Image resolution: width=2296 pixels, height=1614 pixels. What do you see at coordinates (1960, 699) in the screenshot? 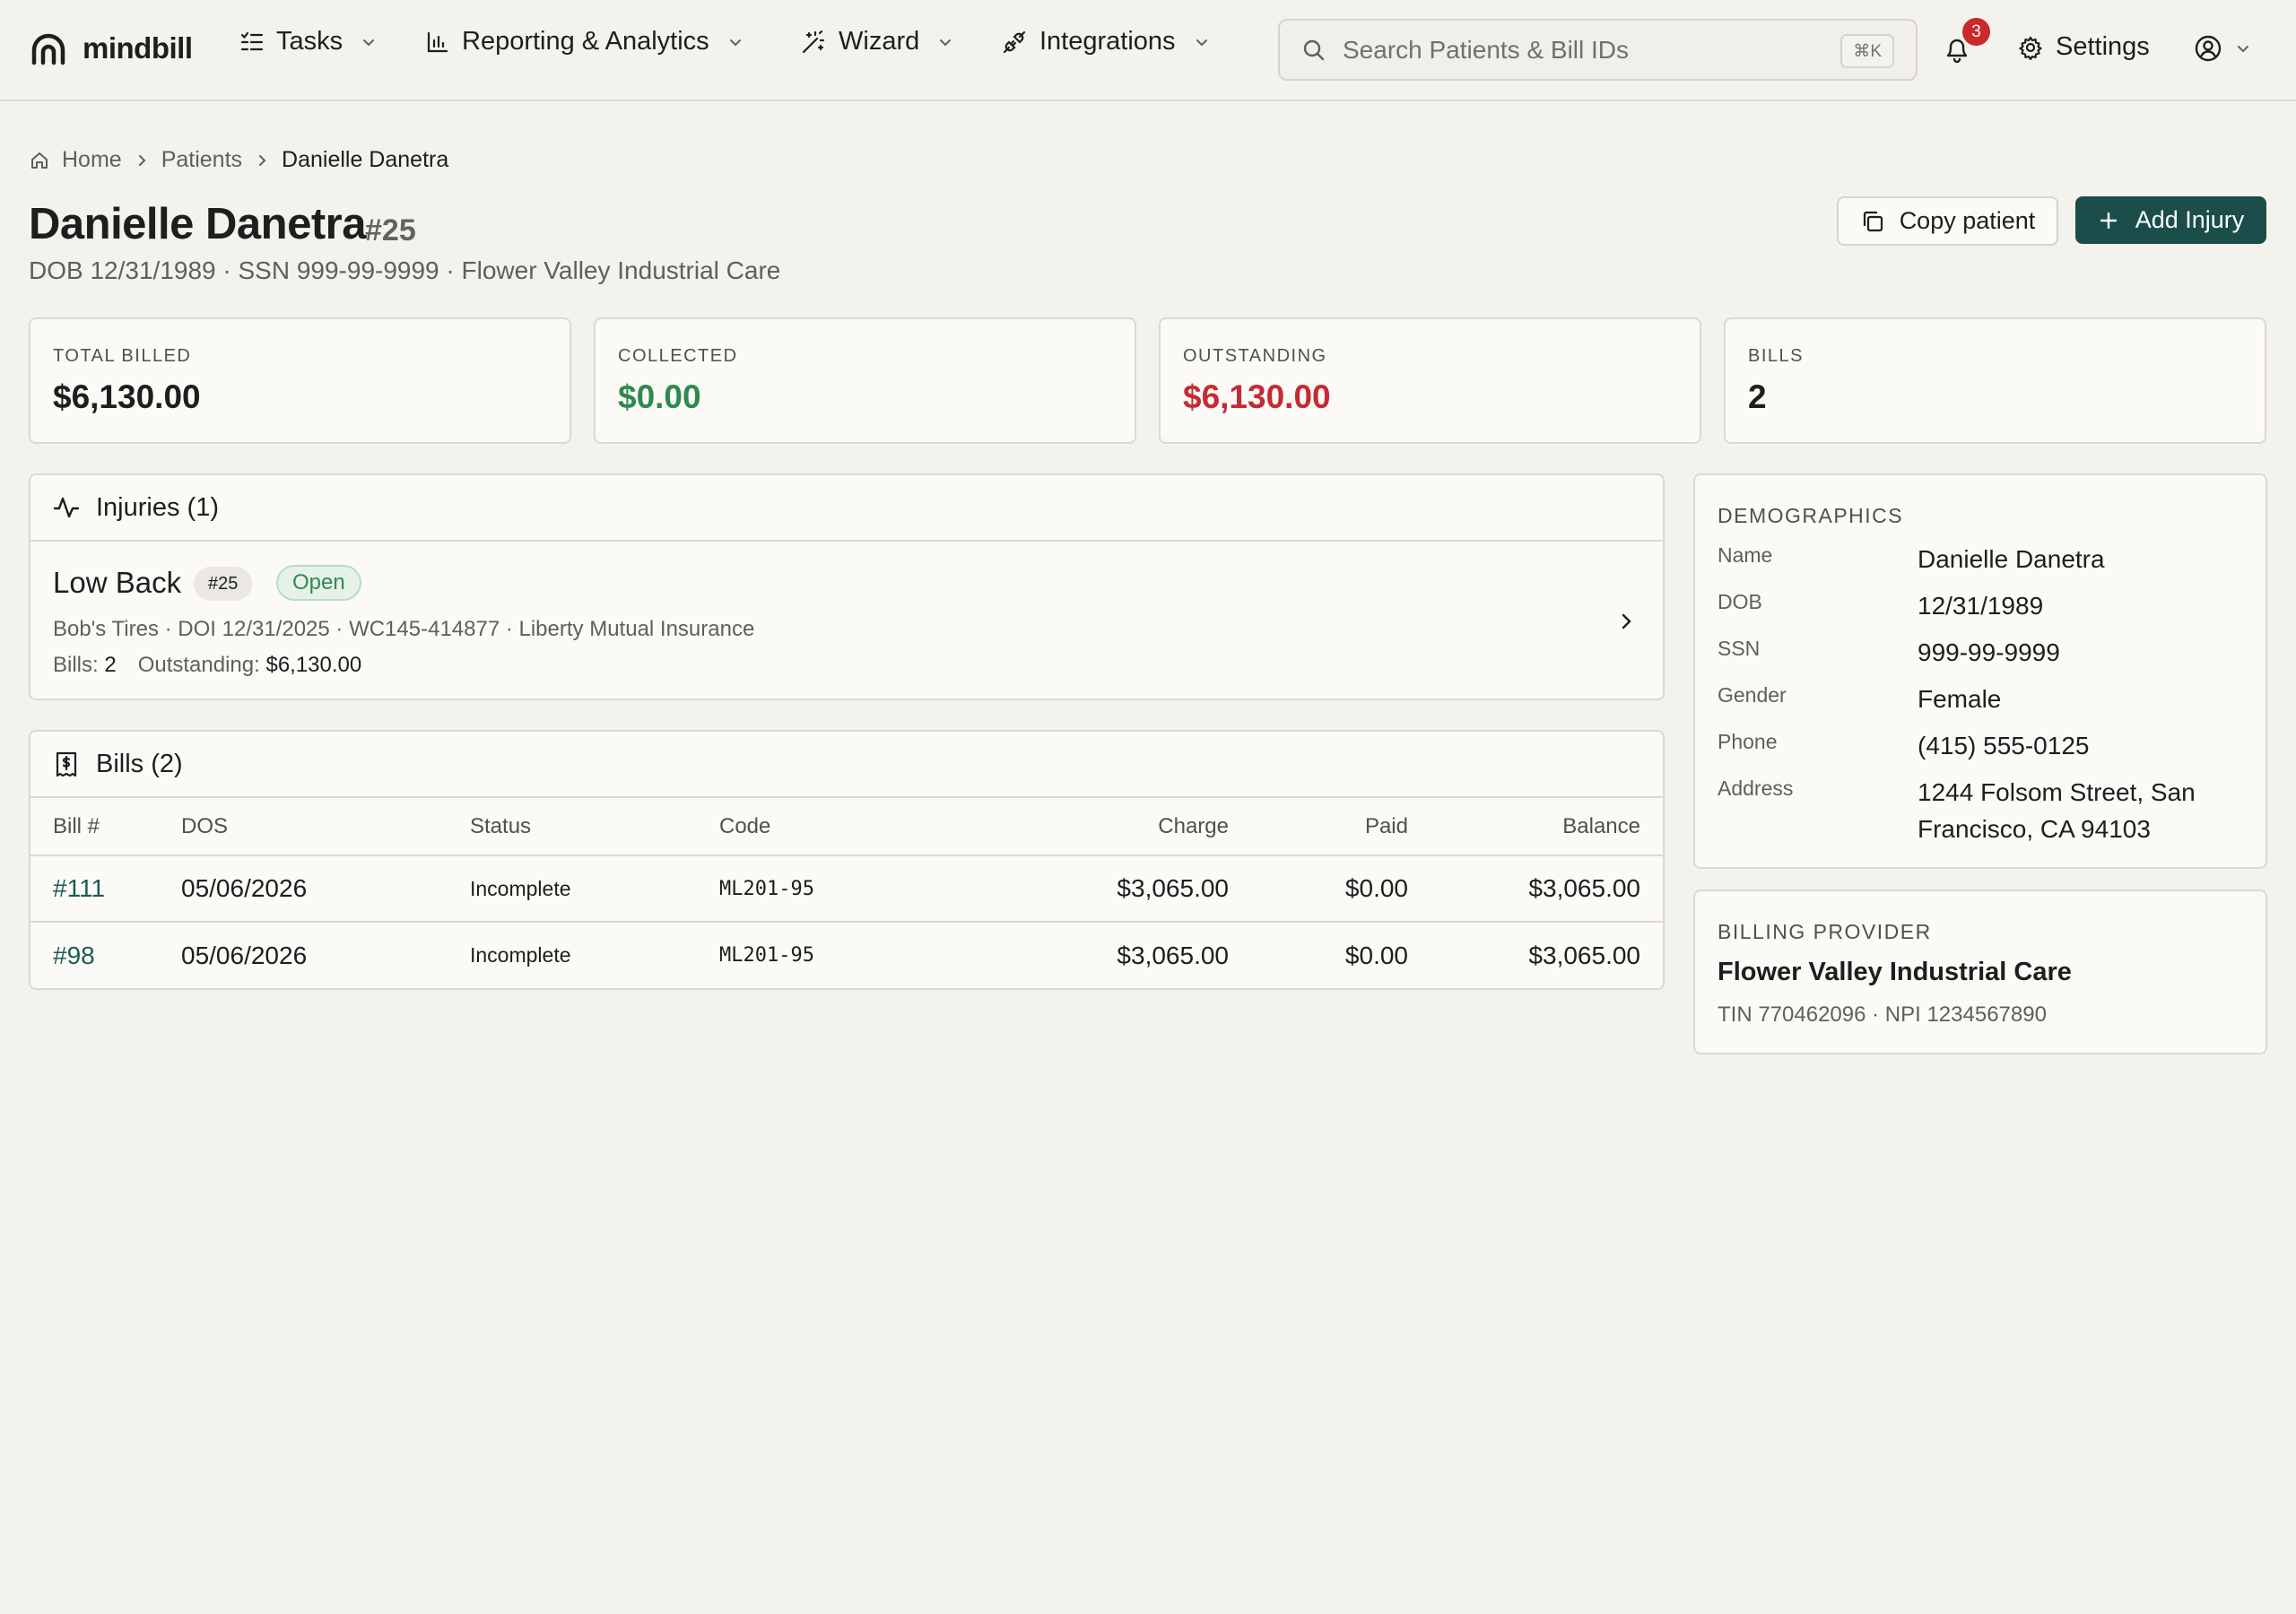
I see `demographics-value: Female` at bounding box center [1960, 699].